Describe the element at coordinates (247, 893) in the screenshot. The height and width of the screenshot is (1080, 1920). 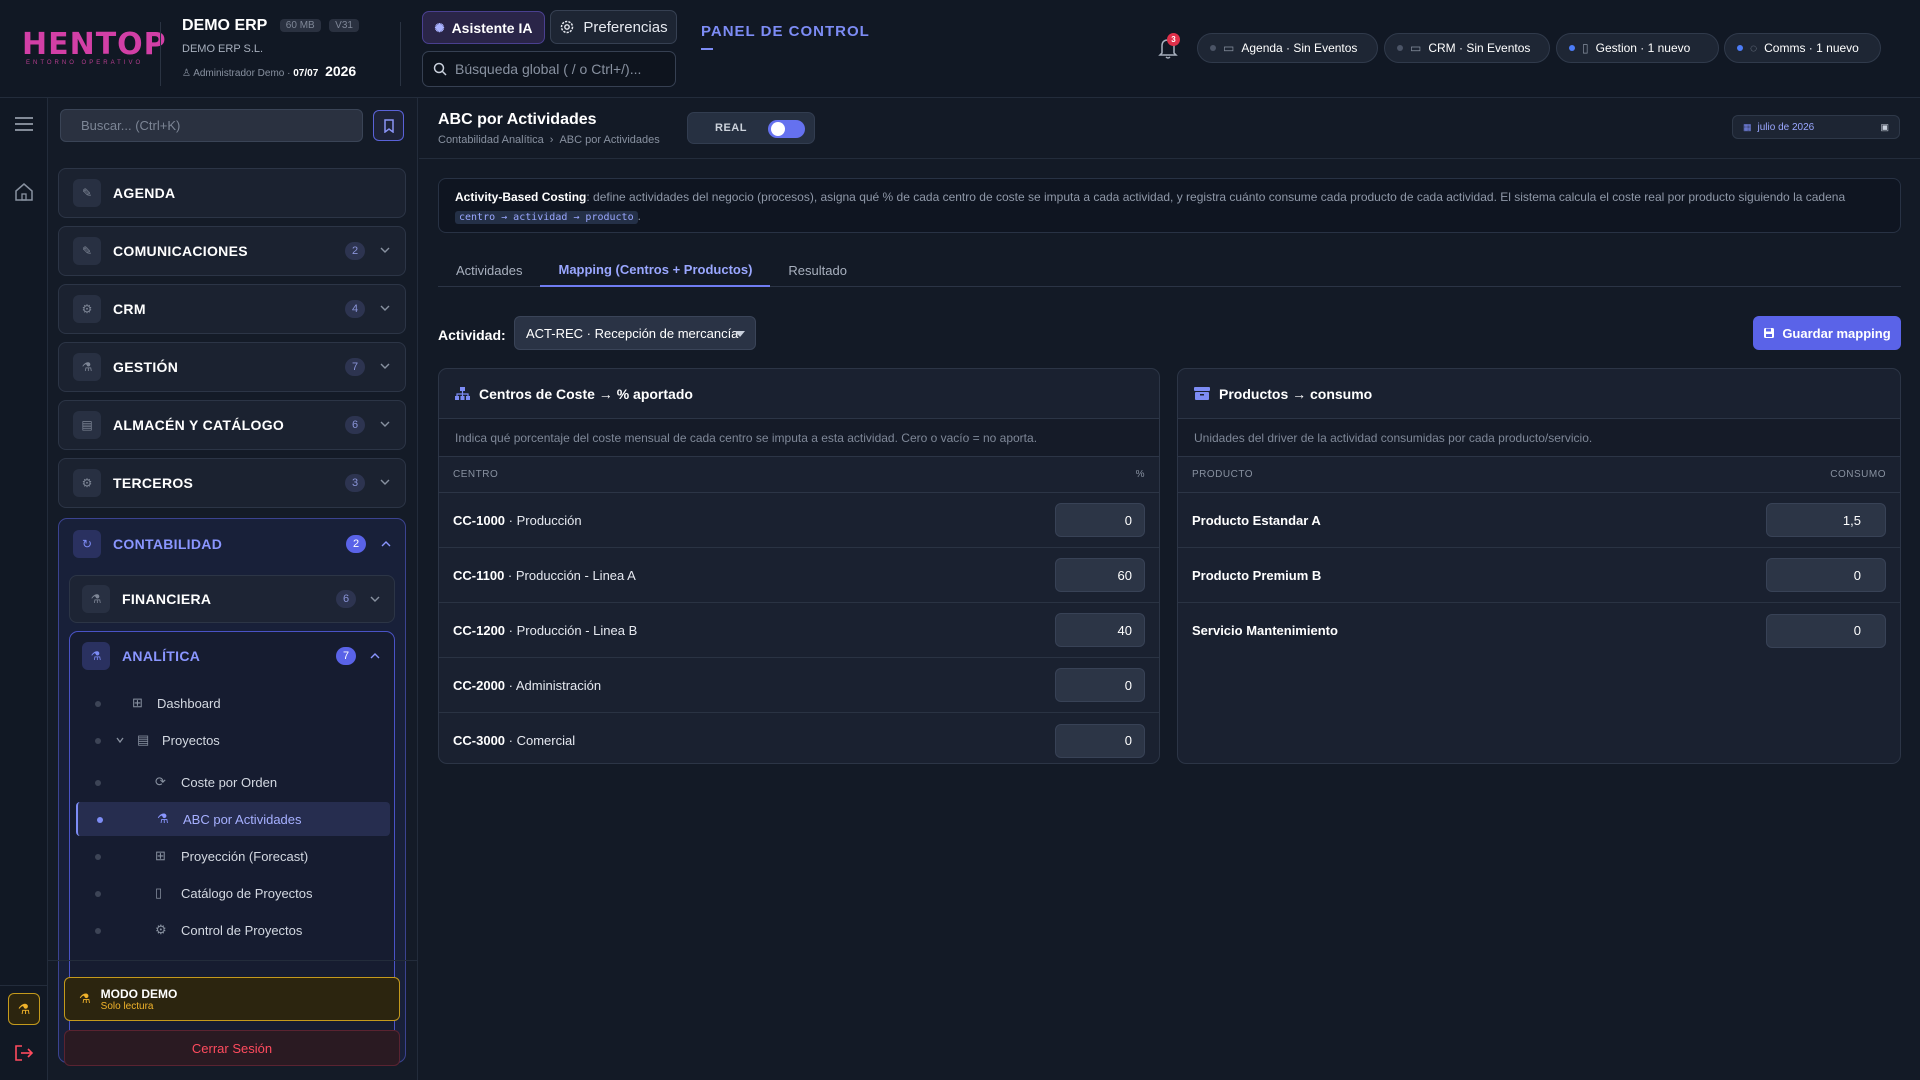
I see `tree-item-label: Catálogo de Proyectos` at that location.